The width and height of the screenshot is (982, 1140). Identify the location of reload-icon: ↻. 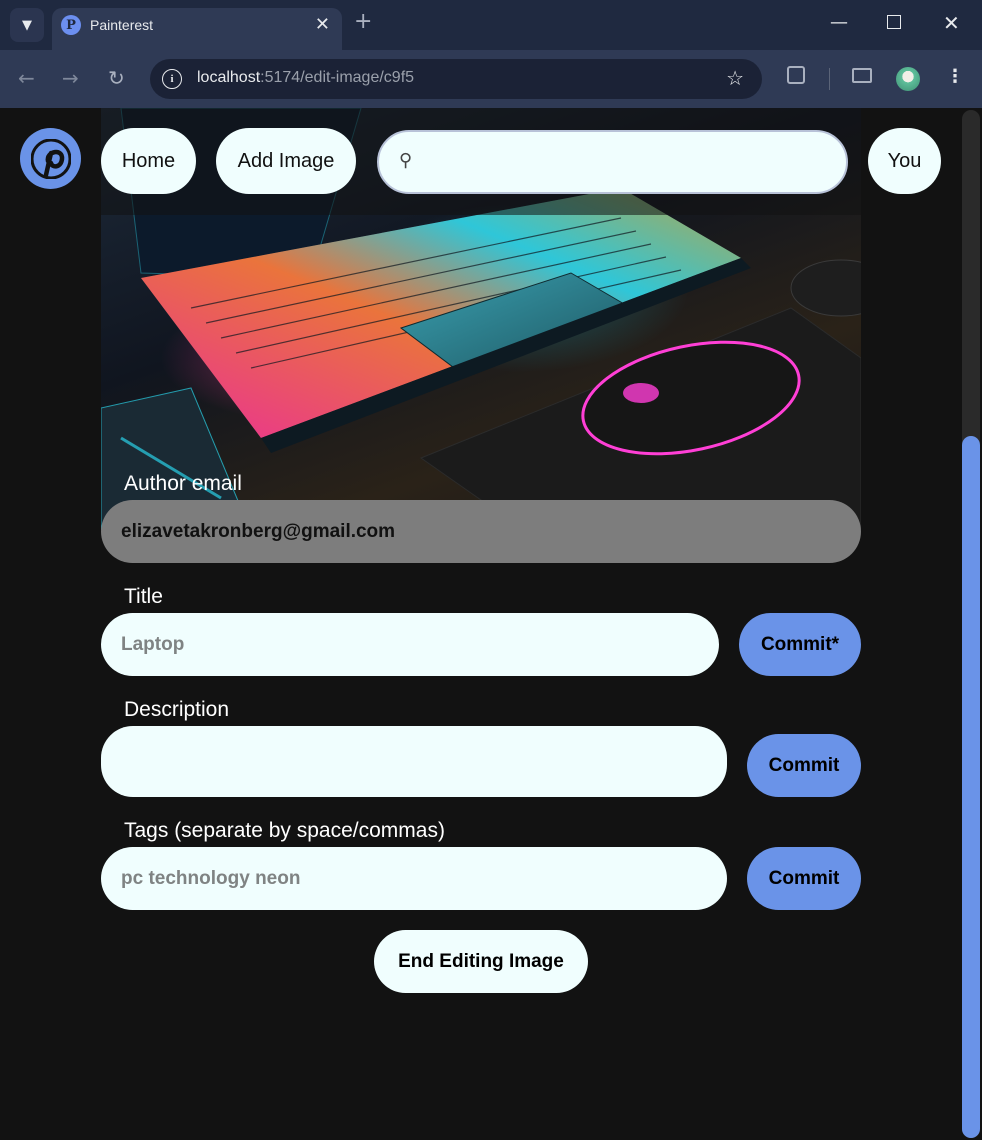
(116, 78).